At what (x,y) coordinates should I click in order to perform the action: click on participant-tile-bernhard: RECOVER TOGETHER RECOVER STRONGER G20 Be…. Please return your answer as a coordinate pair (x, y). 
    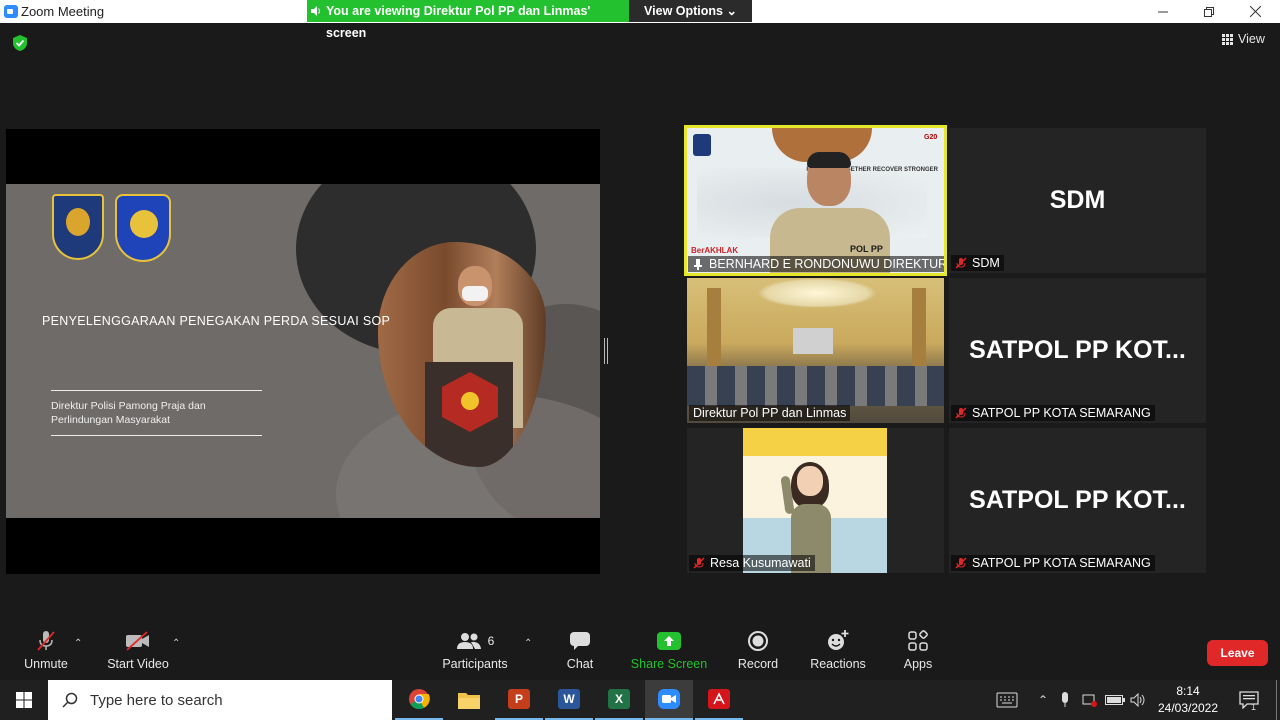
    Looking at the image, I should click on (815, 200).